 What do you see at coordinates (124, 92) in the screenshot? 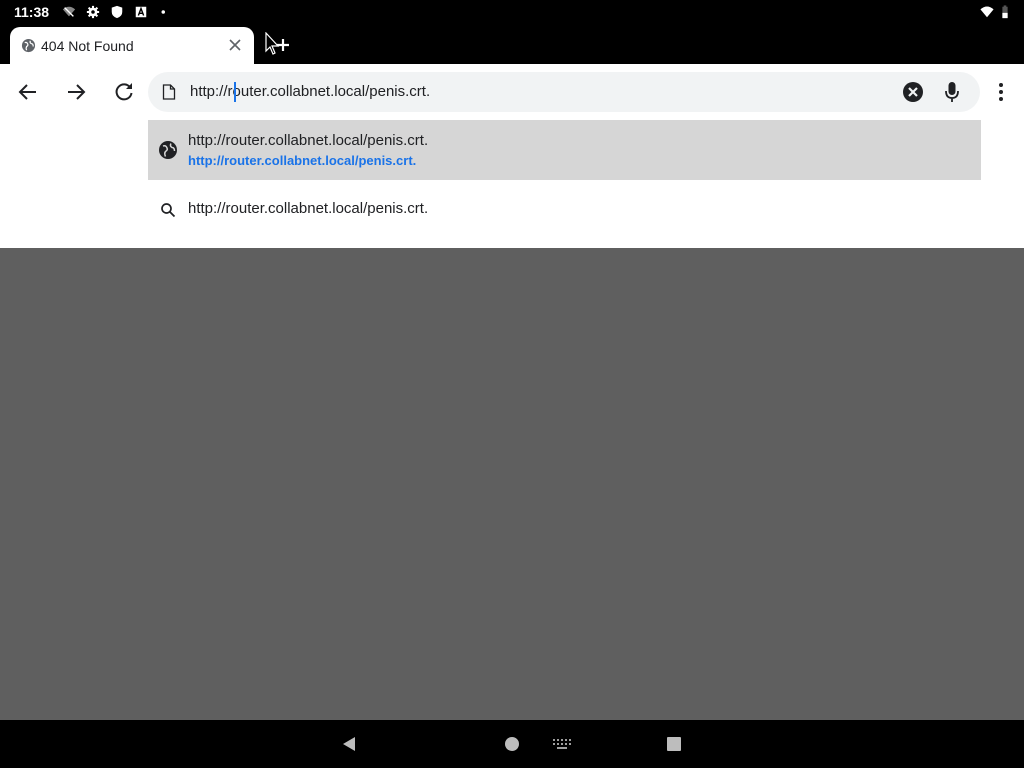
I see `reload-icon` at bounding box center [124, 92].